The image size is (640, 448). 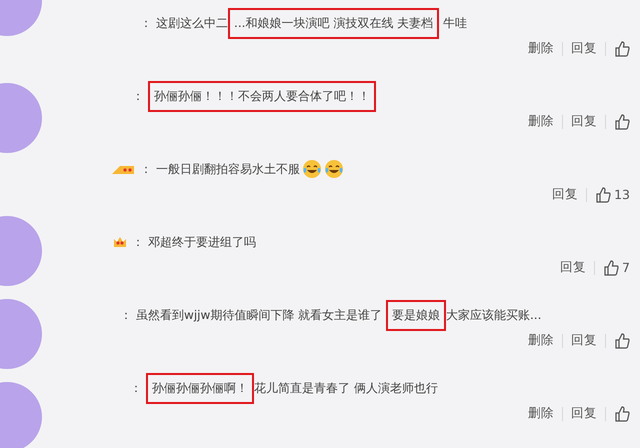 I want to click on highlighted-comment-text: 孙俪孙俪孙俪啊！, so click(x=200, y=388).